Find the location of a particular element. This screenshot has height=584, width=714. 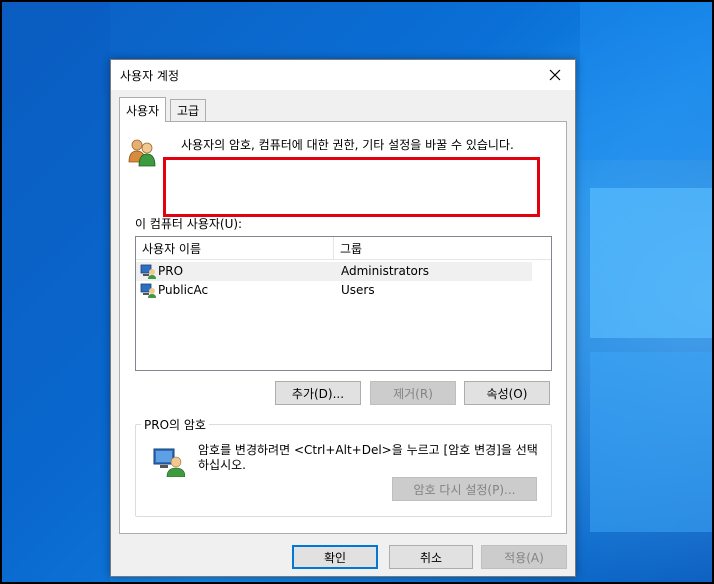

close-icon is located at coordinates (555, 75).